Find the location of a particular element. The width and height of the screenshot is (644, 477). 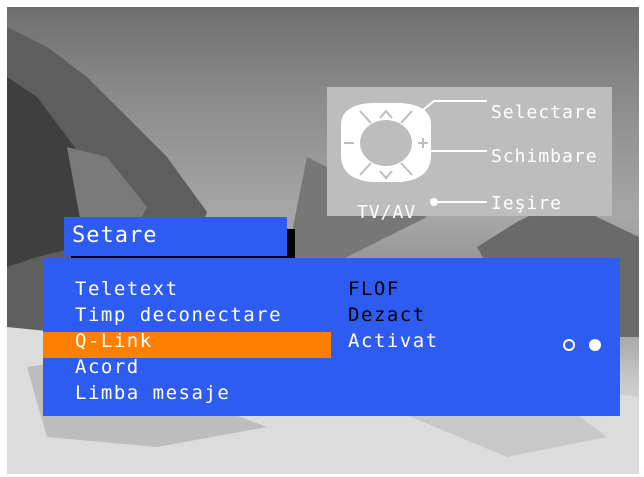

navigation-help-panel: Selectare Schimbare Ieşire TV/AV is located at coordinates (469, 155).